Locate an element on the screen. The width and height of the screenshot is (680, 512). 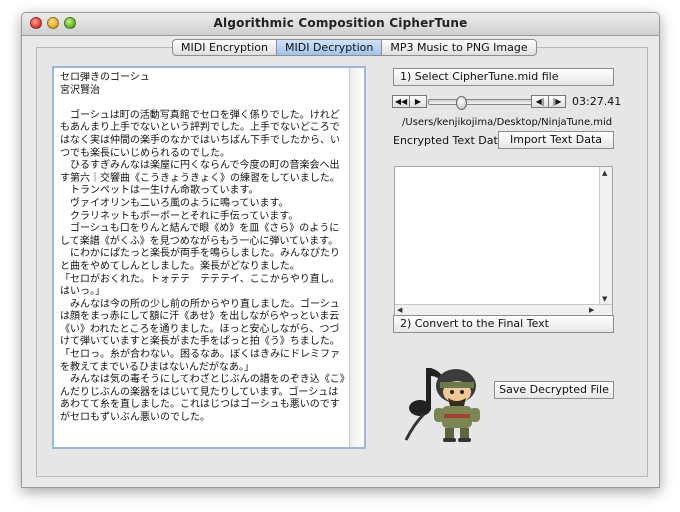
next-button: |▶ is located at coordinates (557, 101).